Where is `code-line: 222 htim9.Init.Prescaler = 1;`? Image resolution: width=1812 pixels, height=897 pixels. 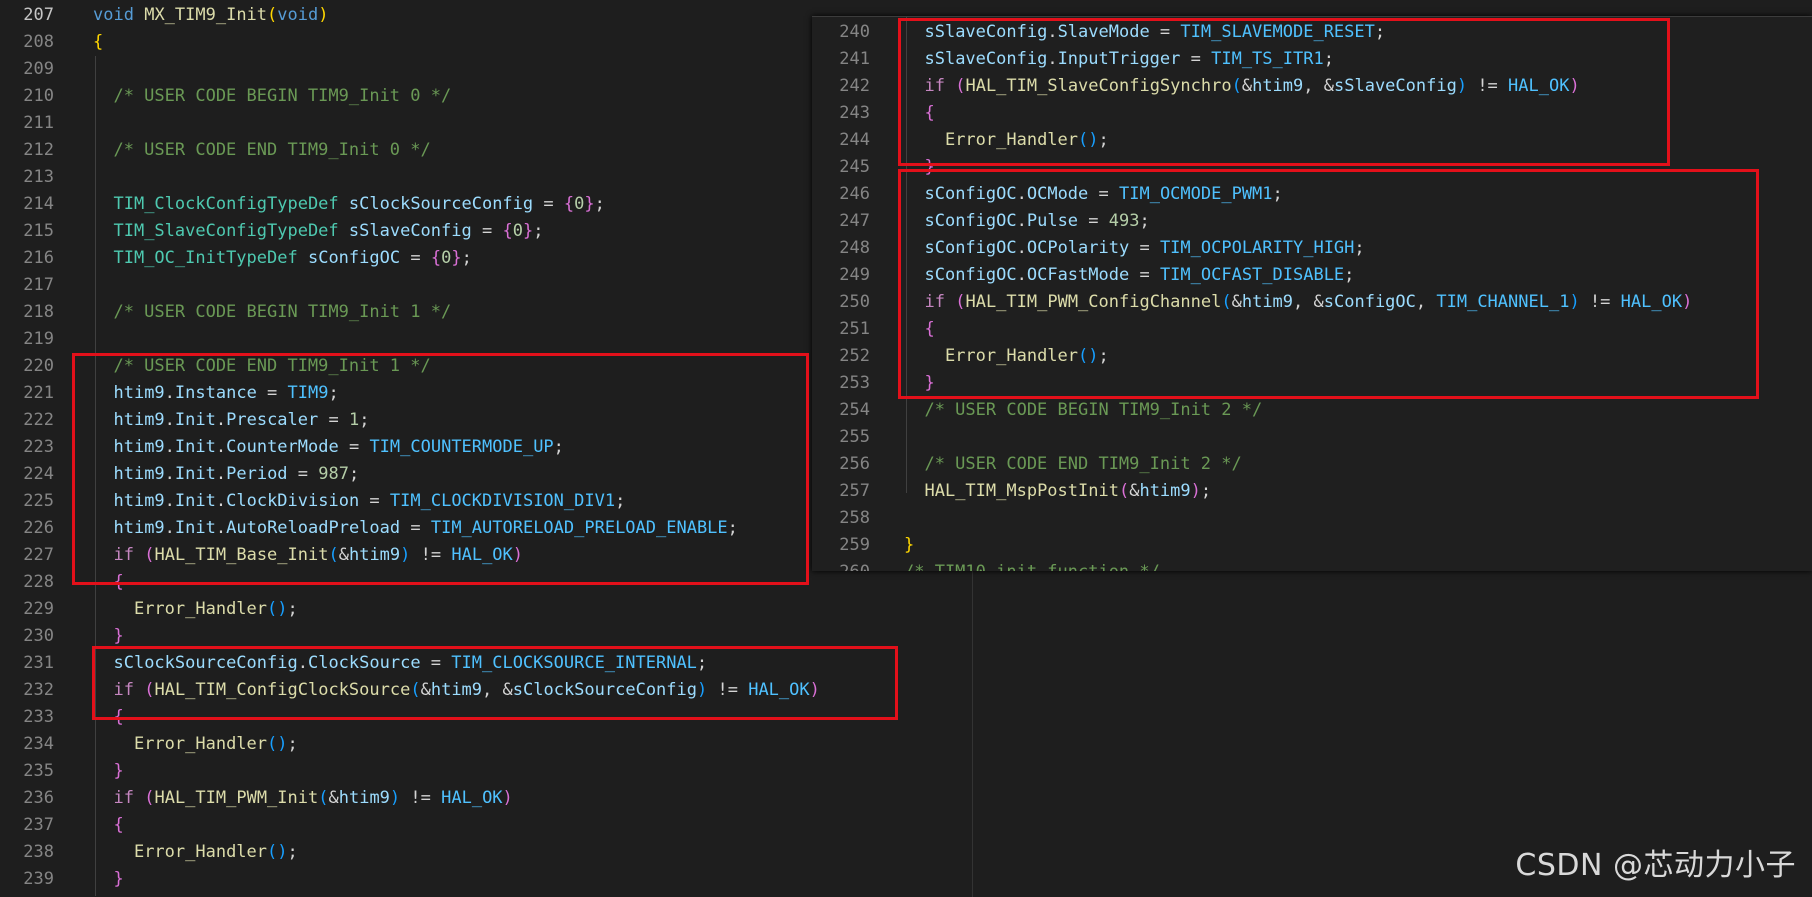 code-line: 222 htim9.Init.Prescaler = 1; is located at coordinates (184, 420).